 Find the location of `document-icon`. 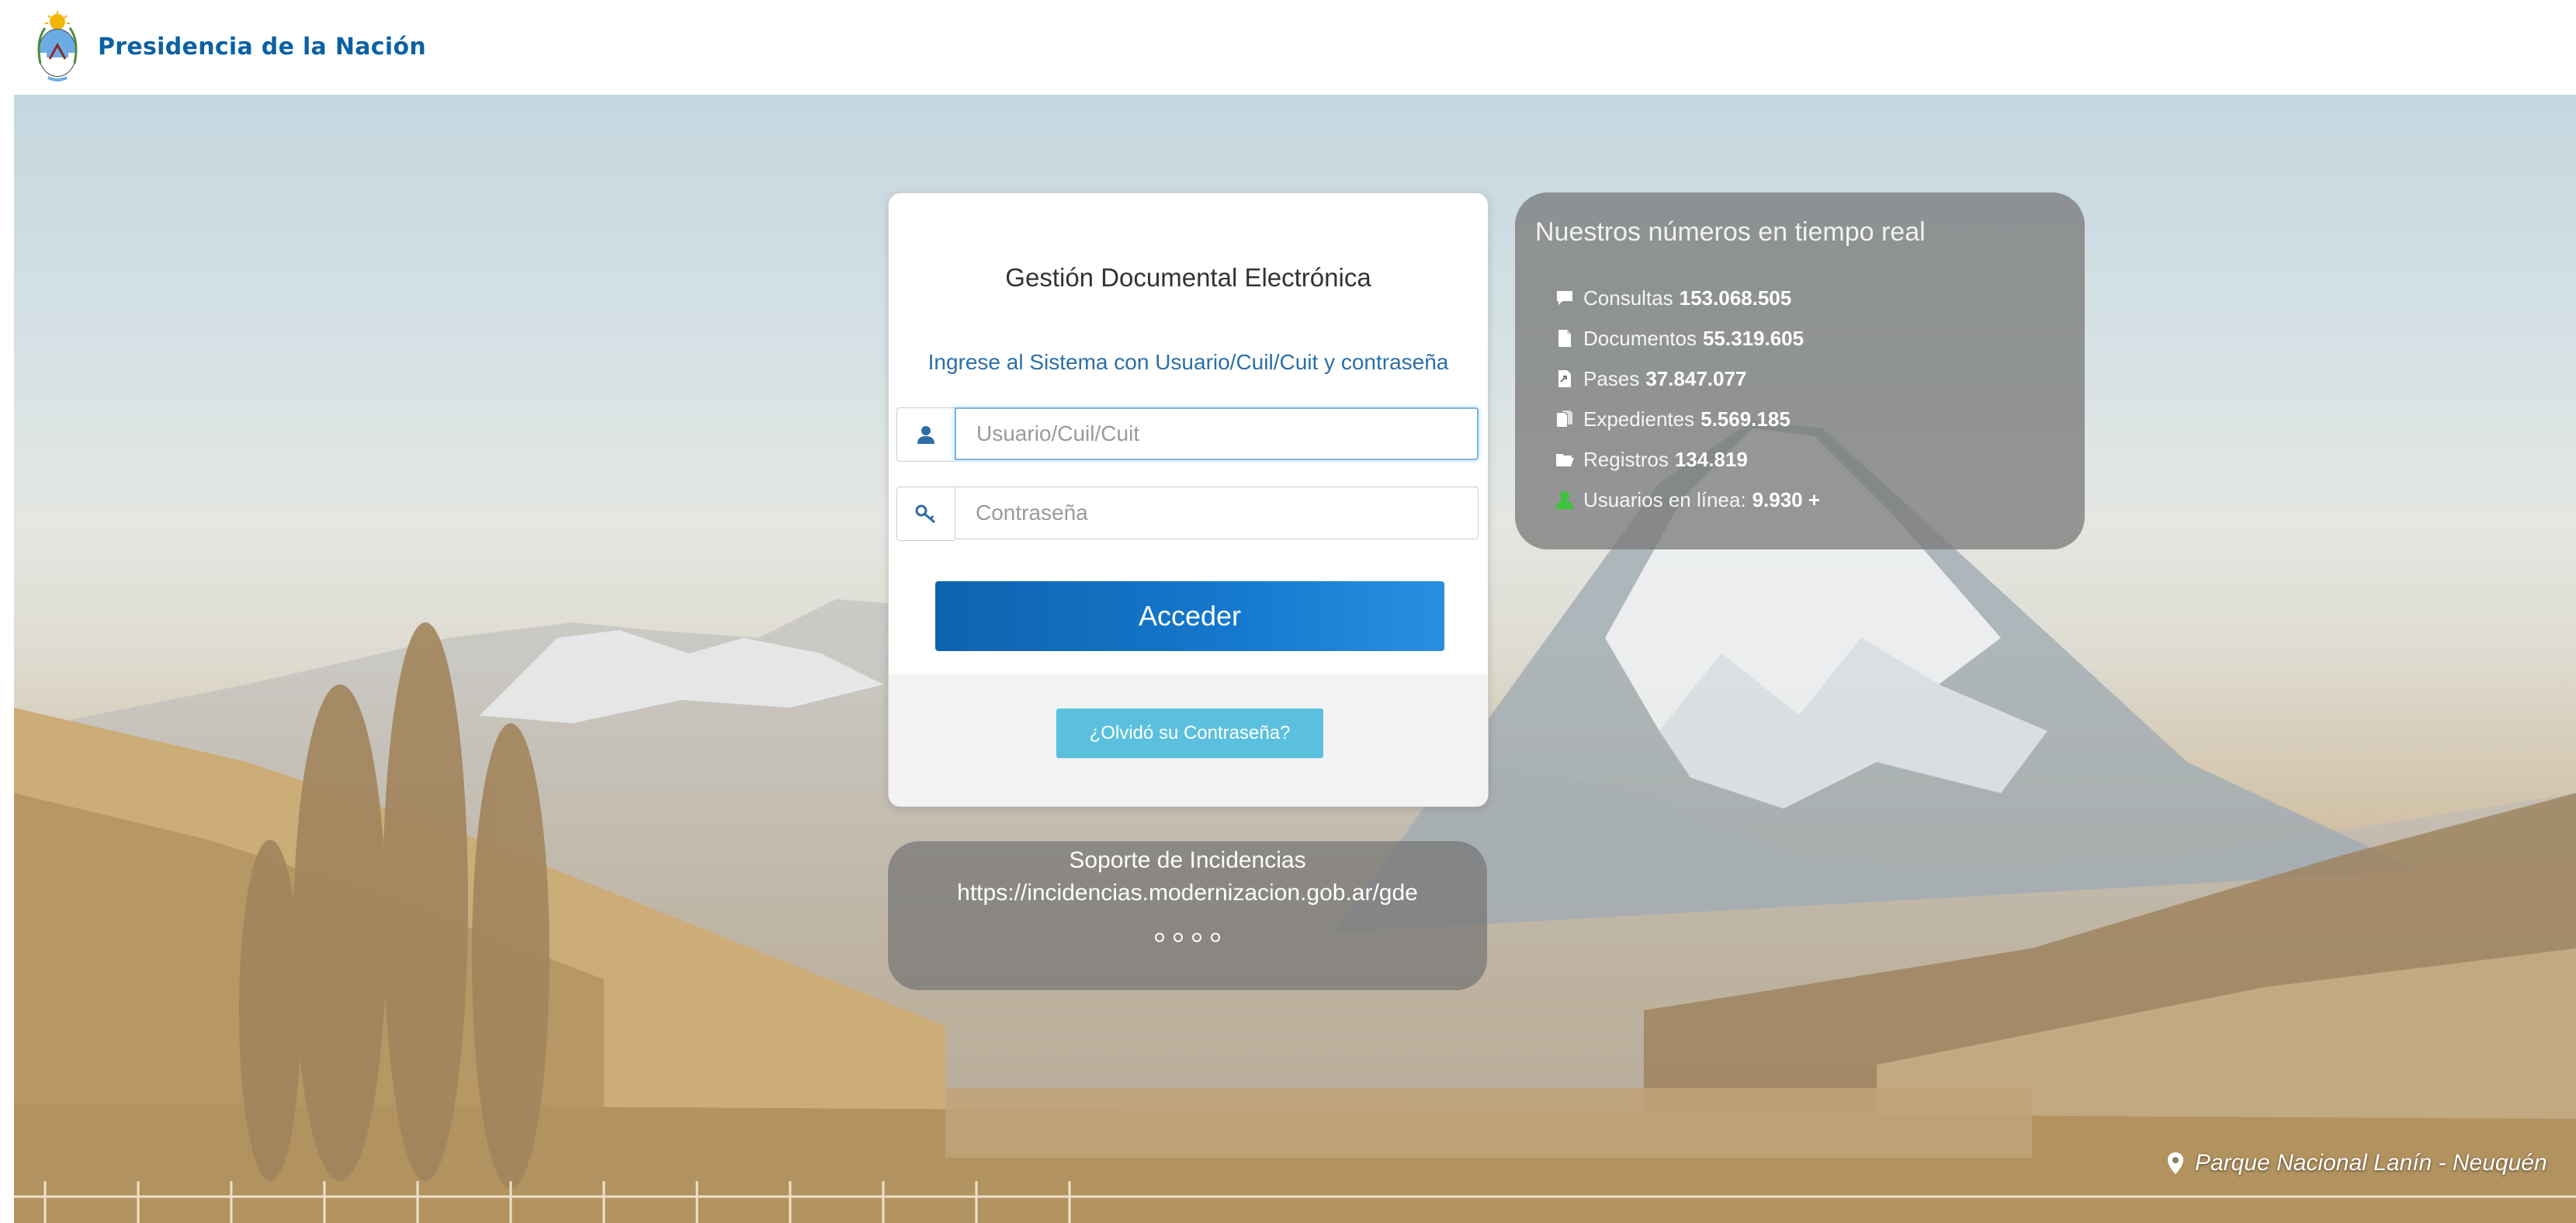

document-icon is located at coordinates (1564, 338).